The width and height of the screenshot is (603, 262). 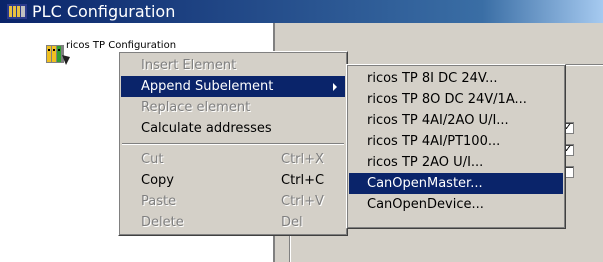 I want to click on plc-config-icon, so click(x=17, y=11).